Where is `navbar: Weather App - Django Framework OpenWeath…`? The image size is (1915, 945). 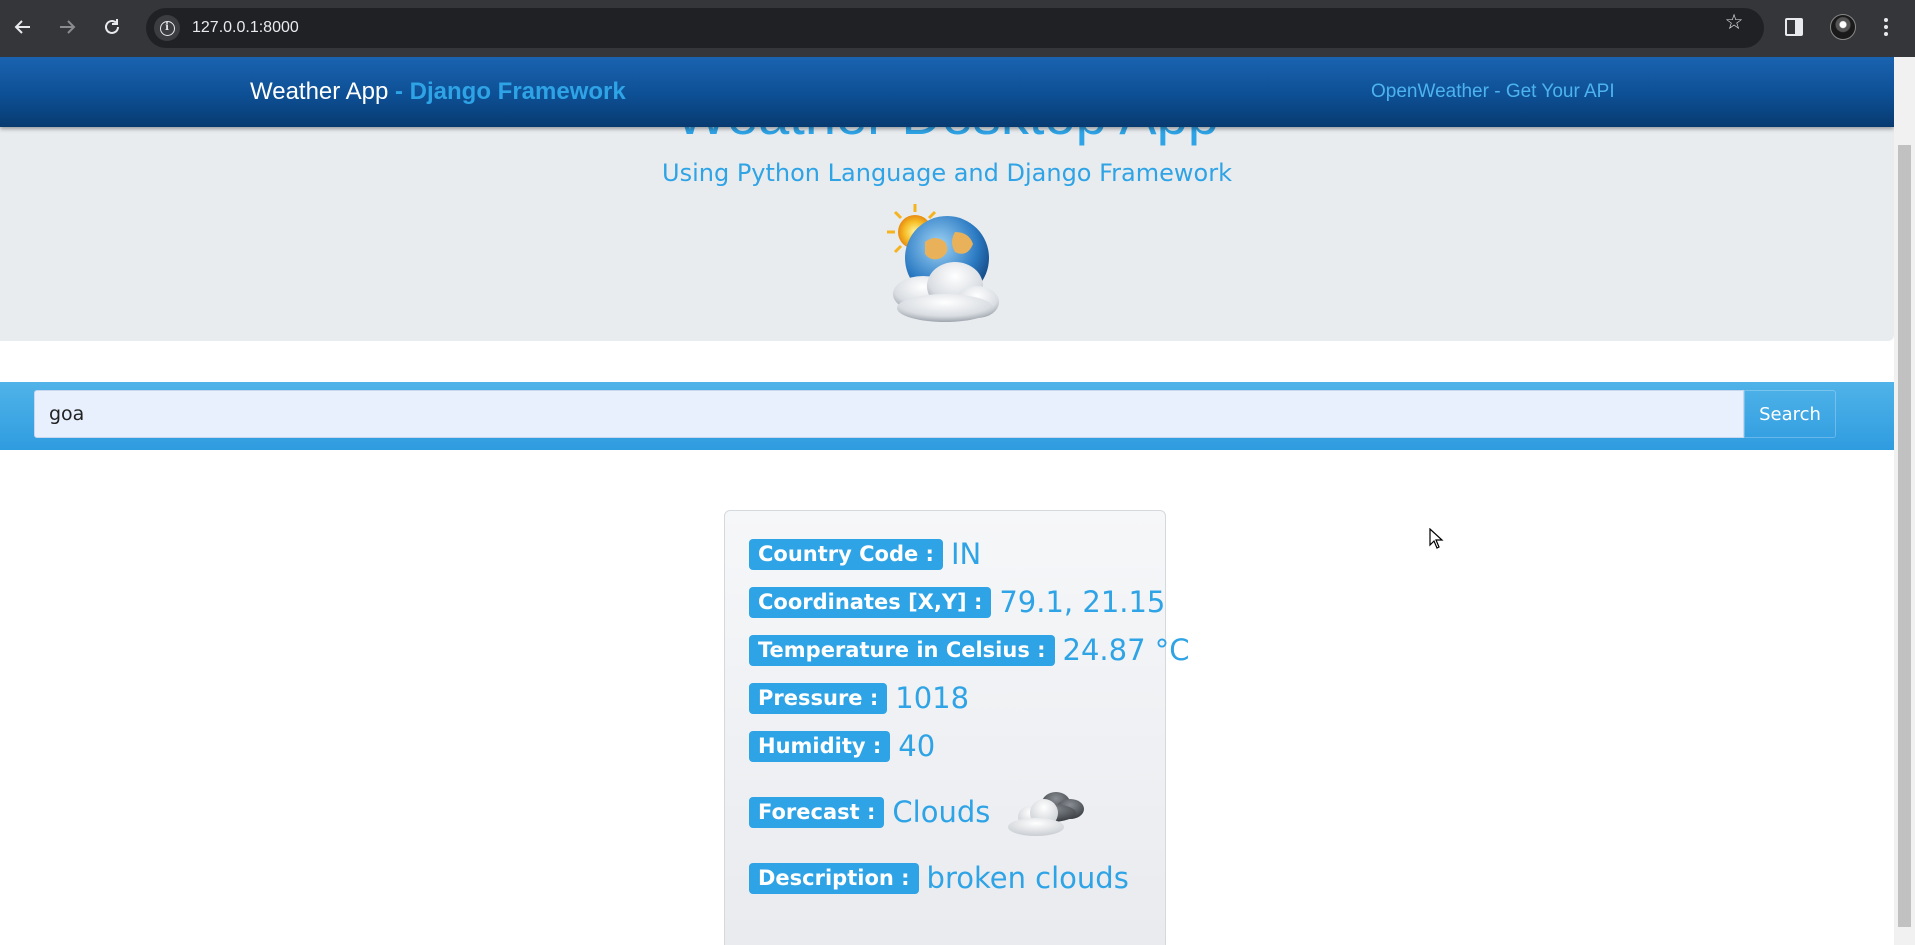
navbar: Weather App - Django Framework OpenWeath… is located at coordinates (947, 92).